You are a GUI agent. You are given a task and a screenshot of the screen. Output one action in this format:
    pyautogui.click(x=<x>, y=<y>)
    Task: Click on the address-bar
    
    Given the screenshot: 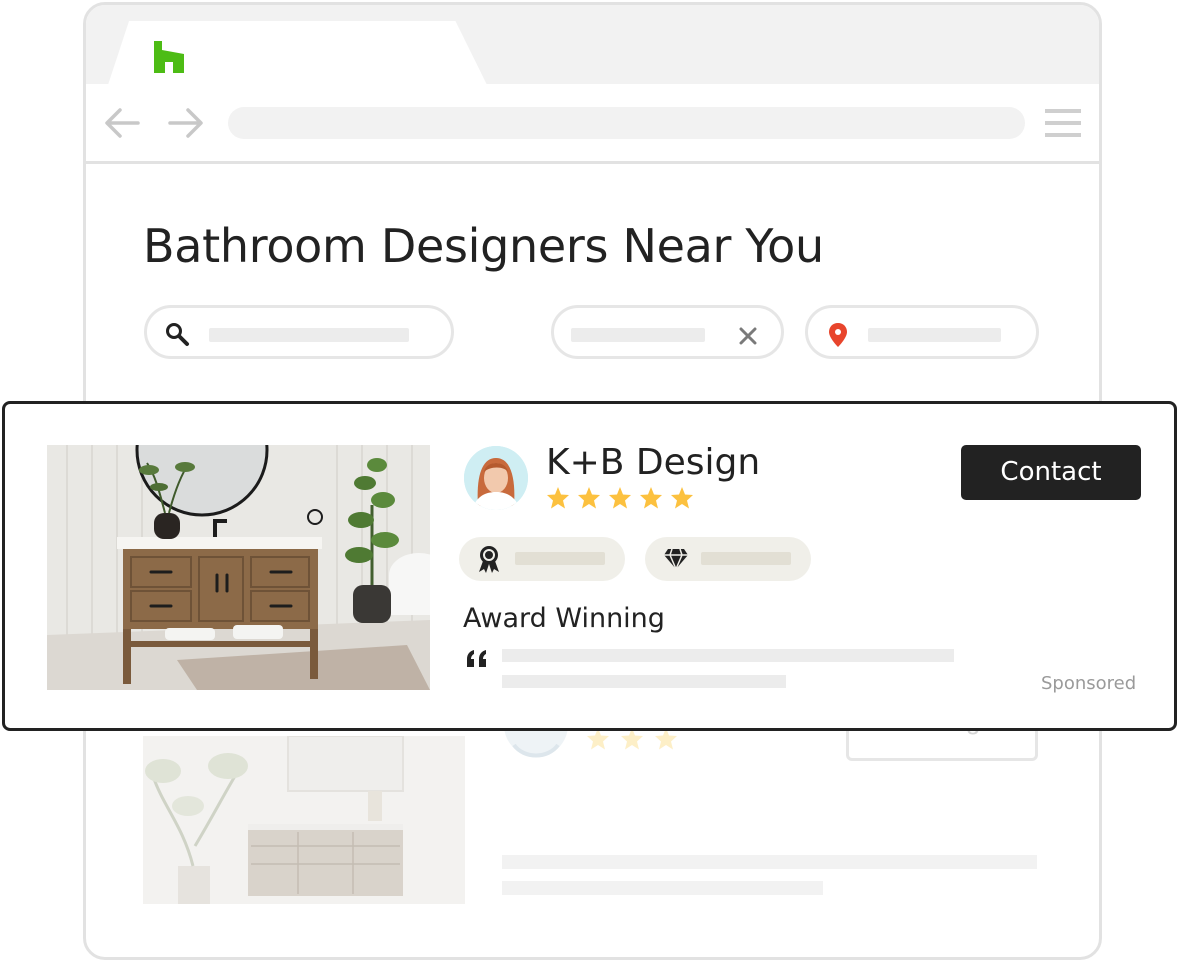 What is the action you would take?
    pyautogui.click(x=626, y=123)
    